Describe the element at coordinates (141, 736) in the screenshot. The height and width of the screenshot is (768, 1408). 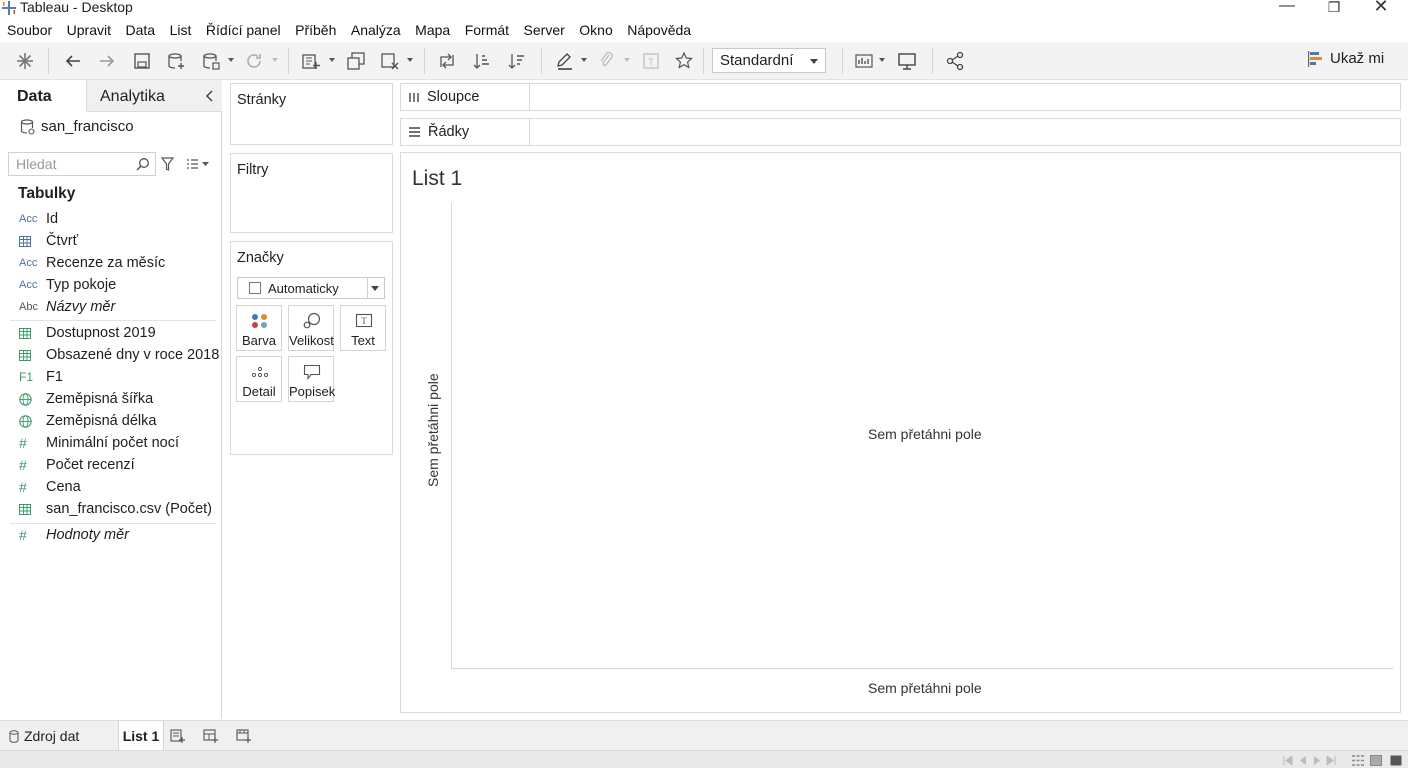
I see `tab-sheet-1: List 1` at that location.